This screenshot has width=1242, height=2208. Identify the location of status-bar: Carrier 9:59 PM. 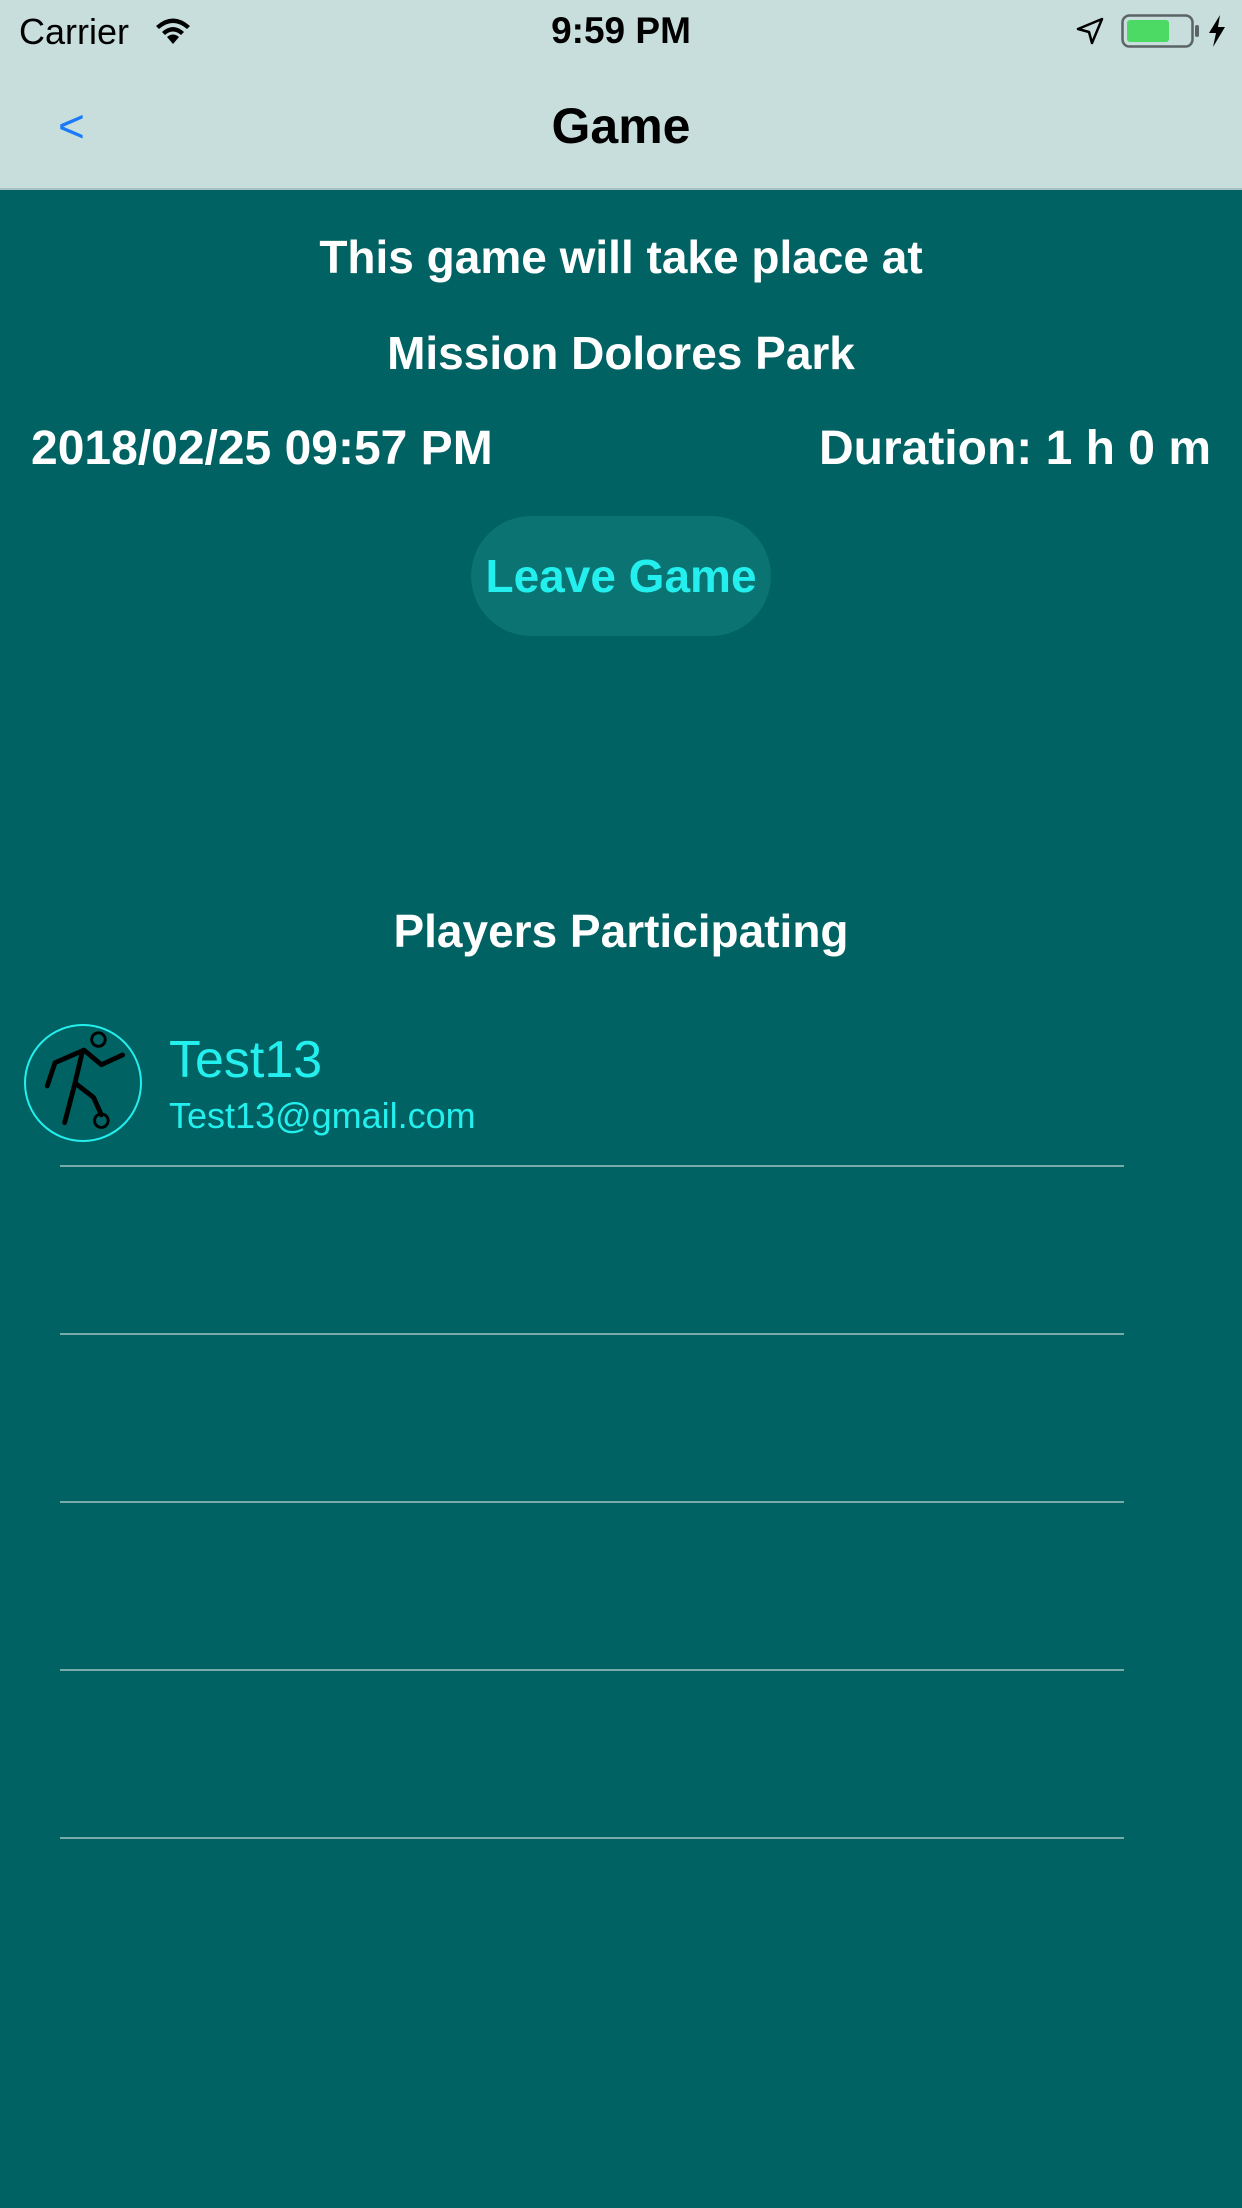
(621, 31).